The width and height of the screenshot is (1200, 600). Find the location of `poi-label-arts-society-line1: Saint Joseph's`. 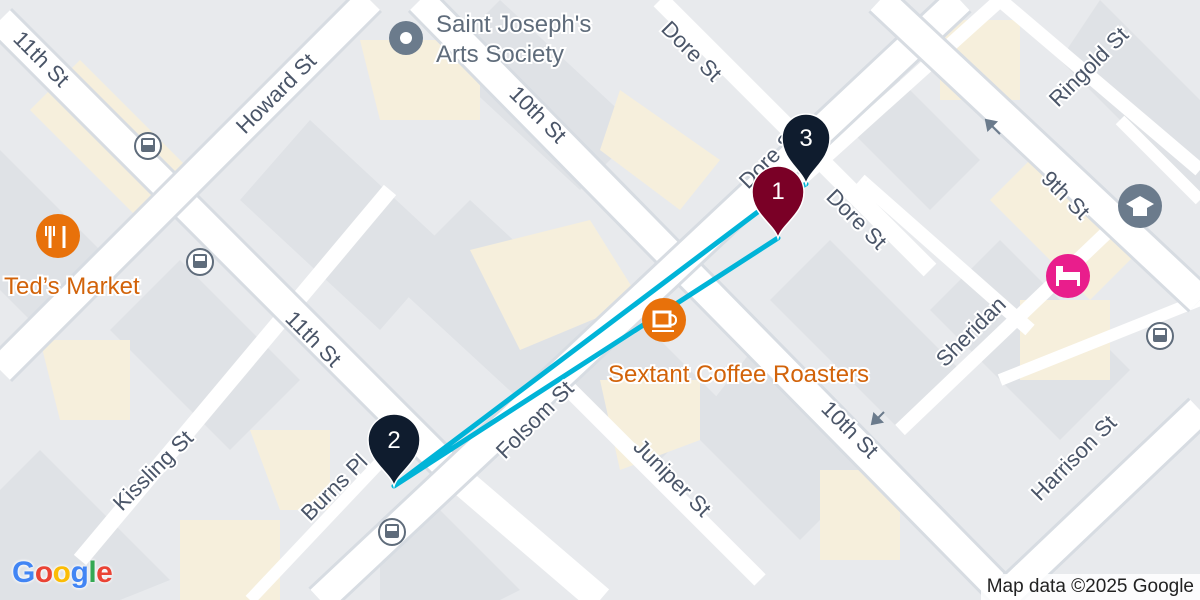

poi-label-arts-society-line1: Saint Joseph's is located at coordinates (513, 24).